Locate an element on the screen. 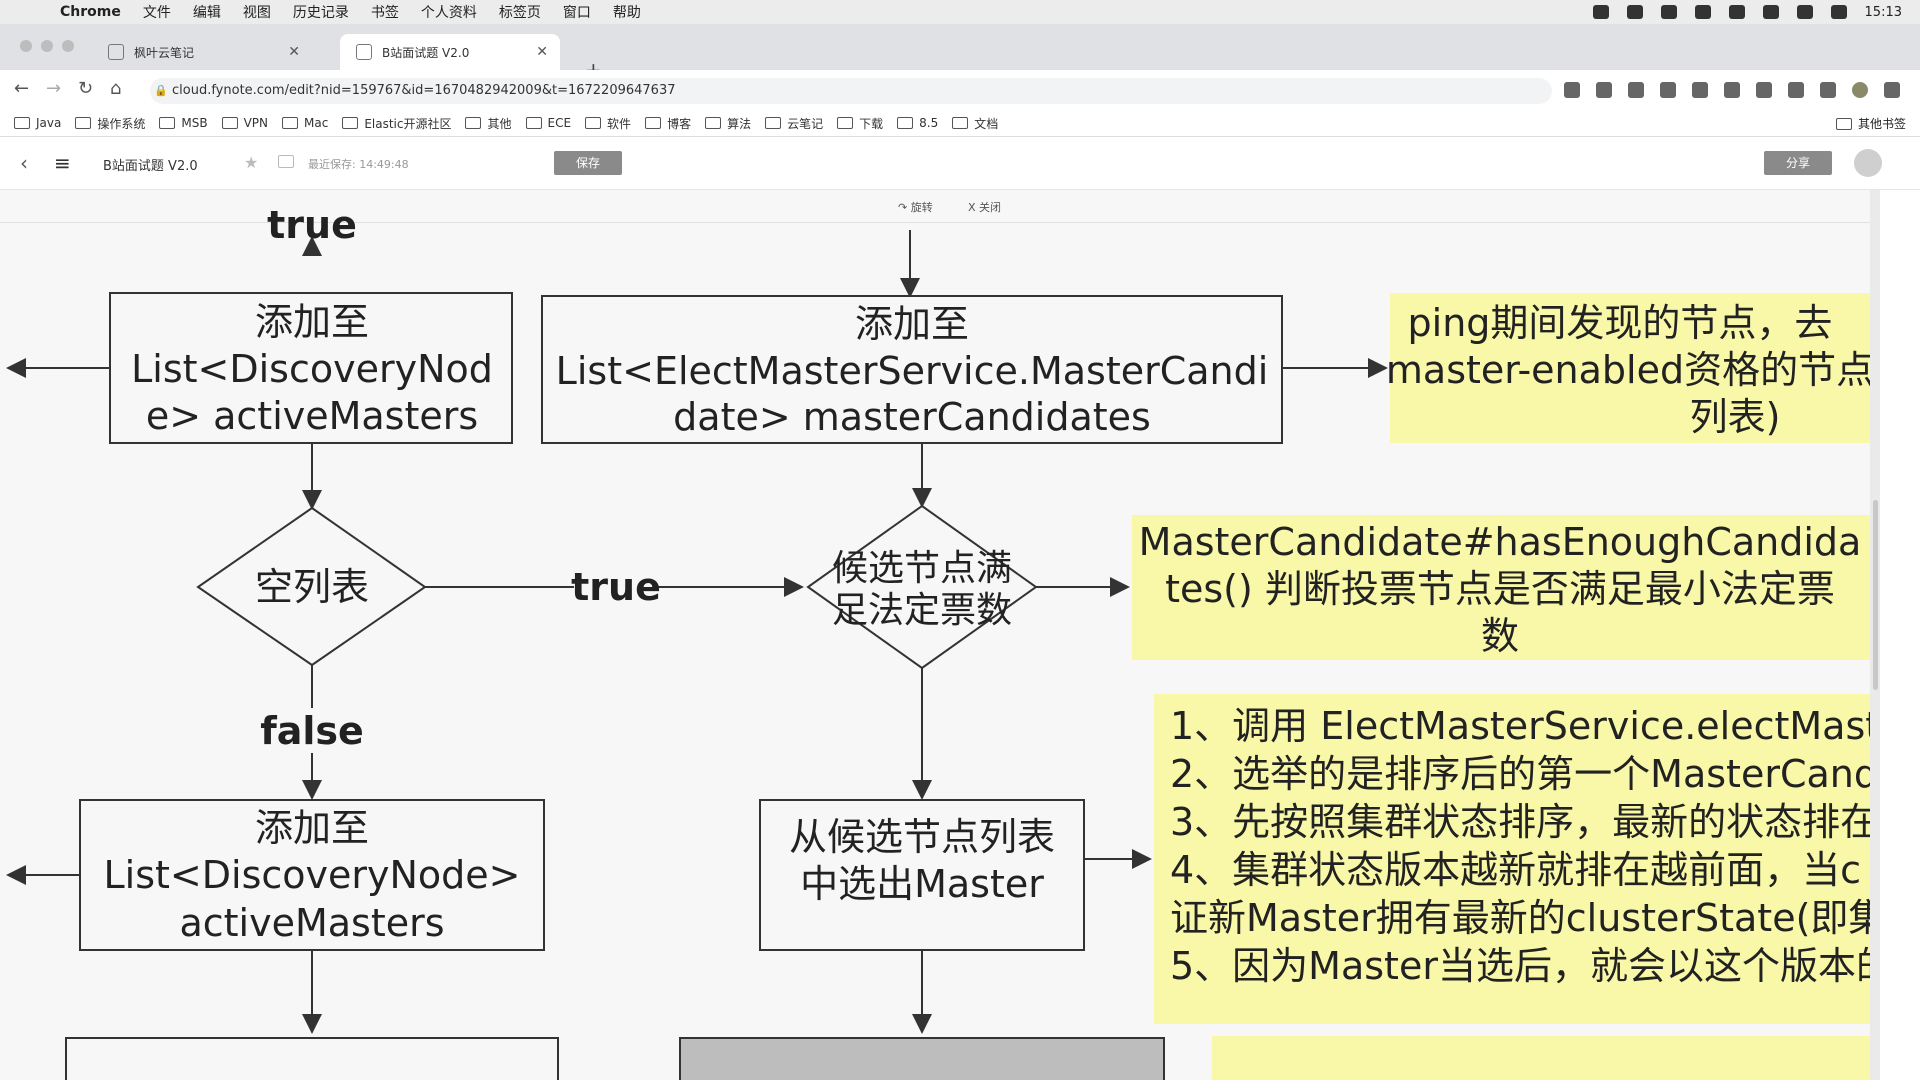 Image resolution: width=1920 pixels, height=1080 pixels. wifi-icon is located at coordinates (1804, 12).